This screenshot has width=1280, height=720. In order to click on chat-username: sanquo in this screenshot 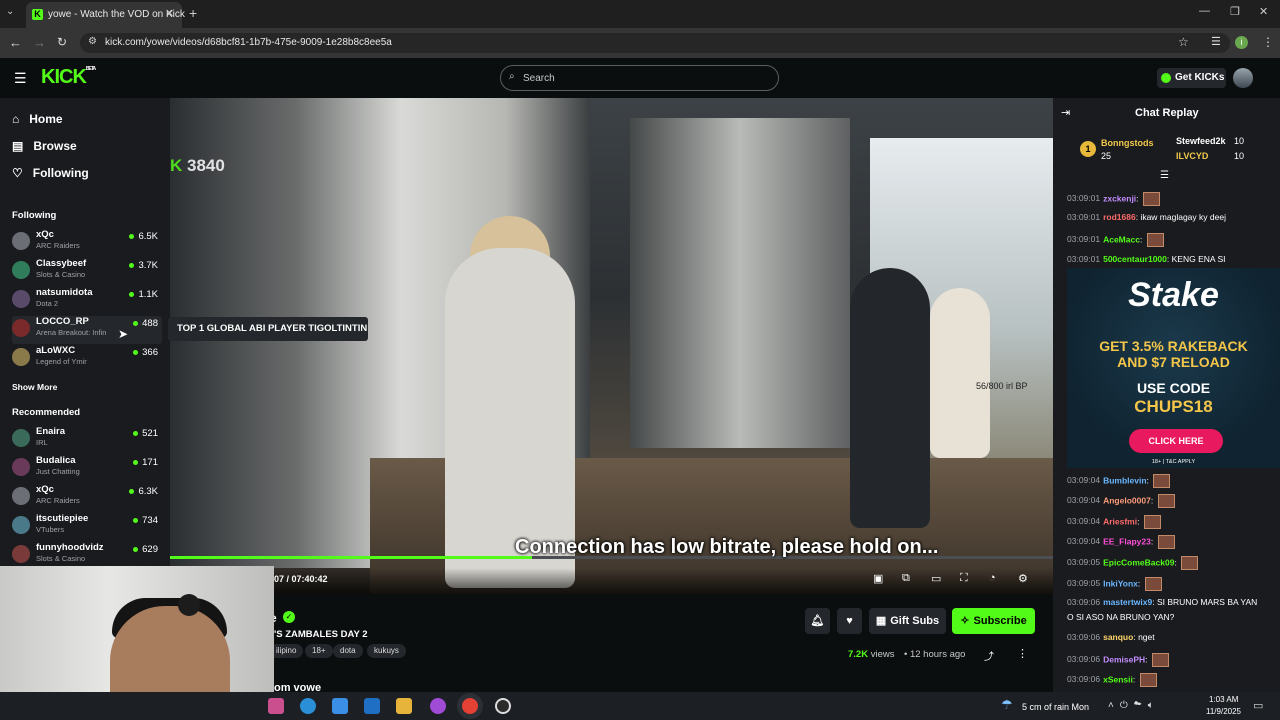, I will do `click(1118, 637)`.